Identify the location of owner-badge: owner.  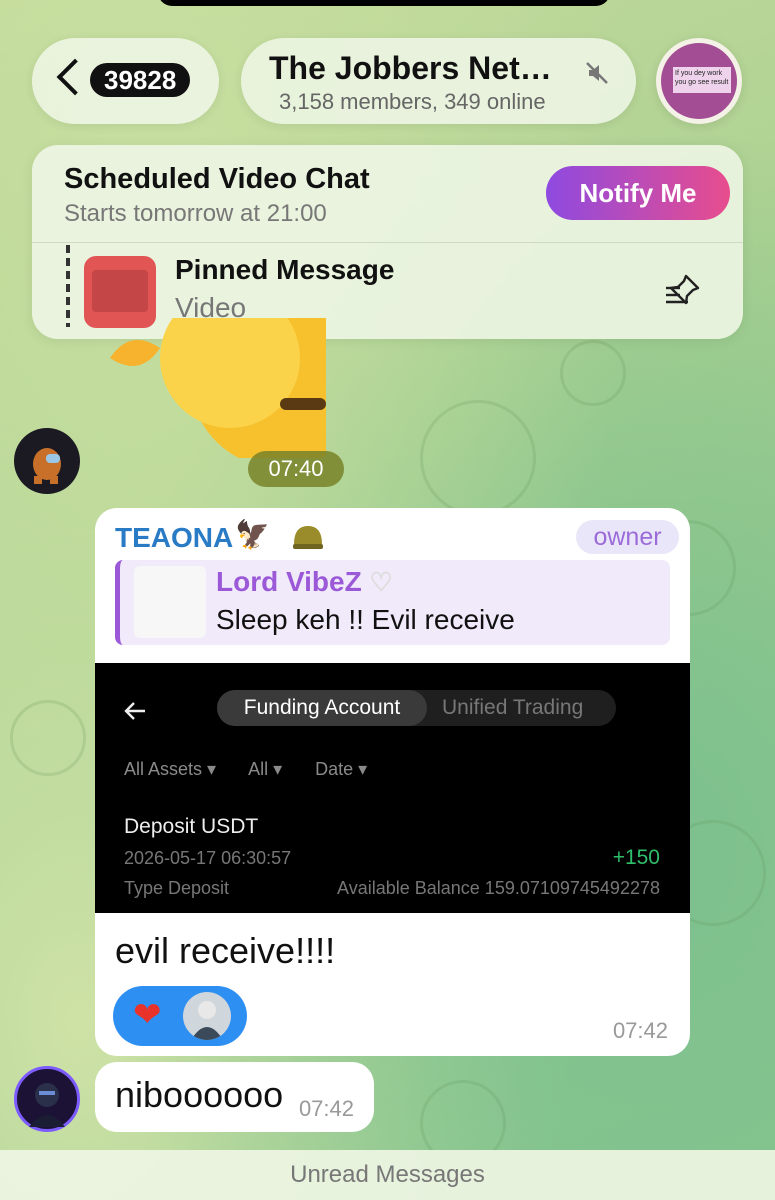
(627, 537).